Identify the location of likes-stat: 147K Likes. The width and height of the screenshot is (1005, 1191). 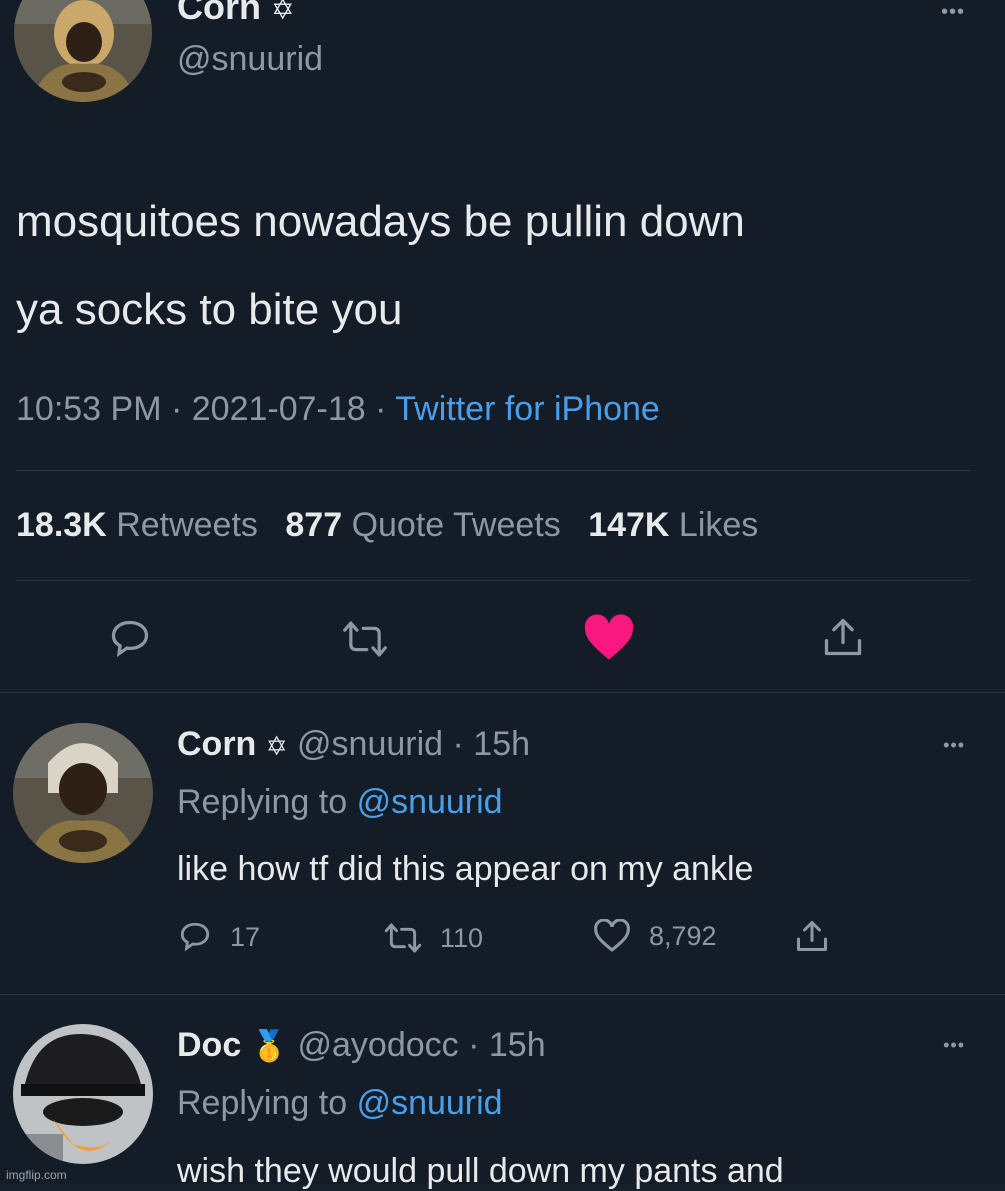
(673, 525).